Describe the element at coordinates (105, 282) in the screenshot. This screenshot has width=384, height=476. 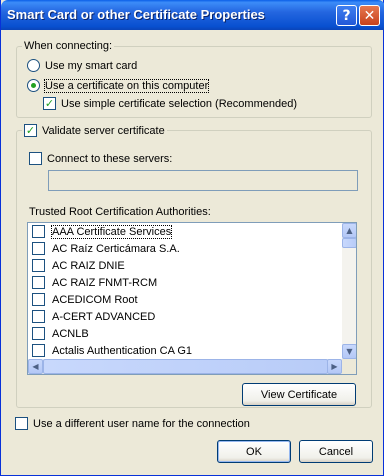
I see `list-item-label: AC RAIZ FNMT-RCM` at that location.